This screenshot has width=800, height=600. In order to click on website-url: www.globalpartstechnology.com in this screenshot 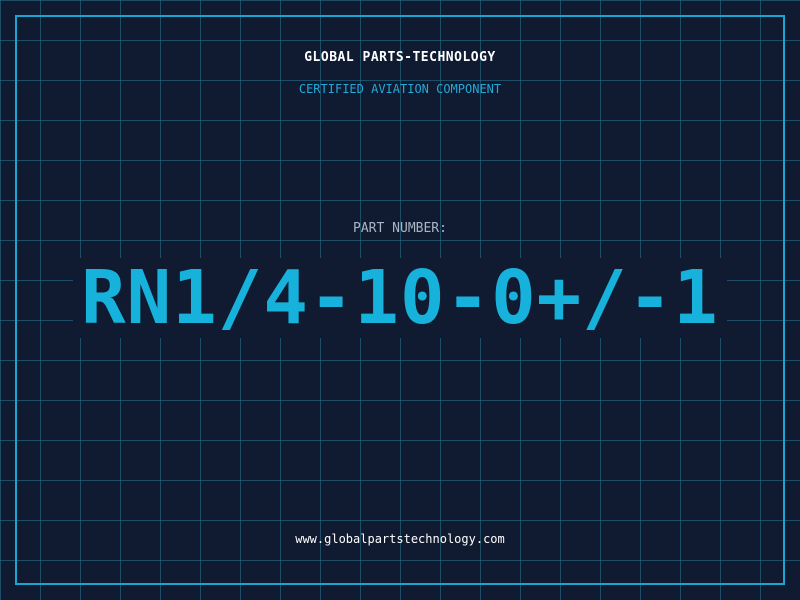, I will do `click(400, 539)`.